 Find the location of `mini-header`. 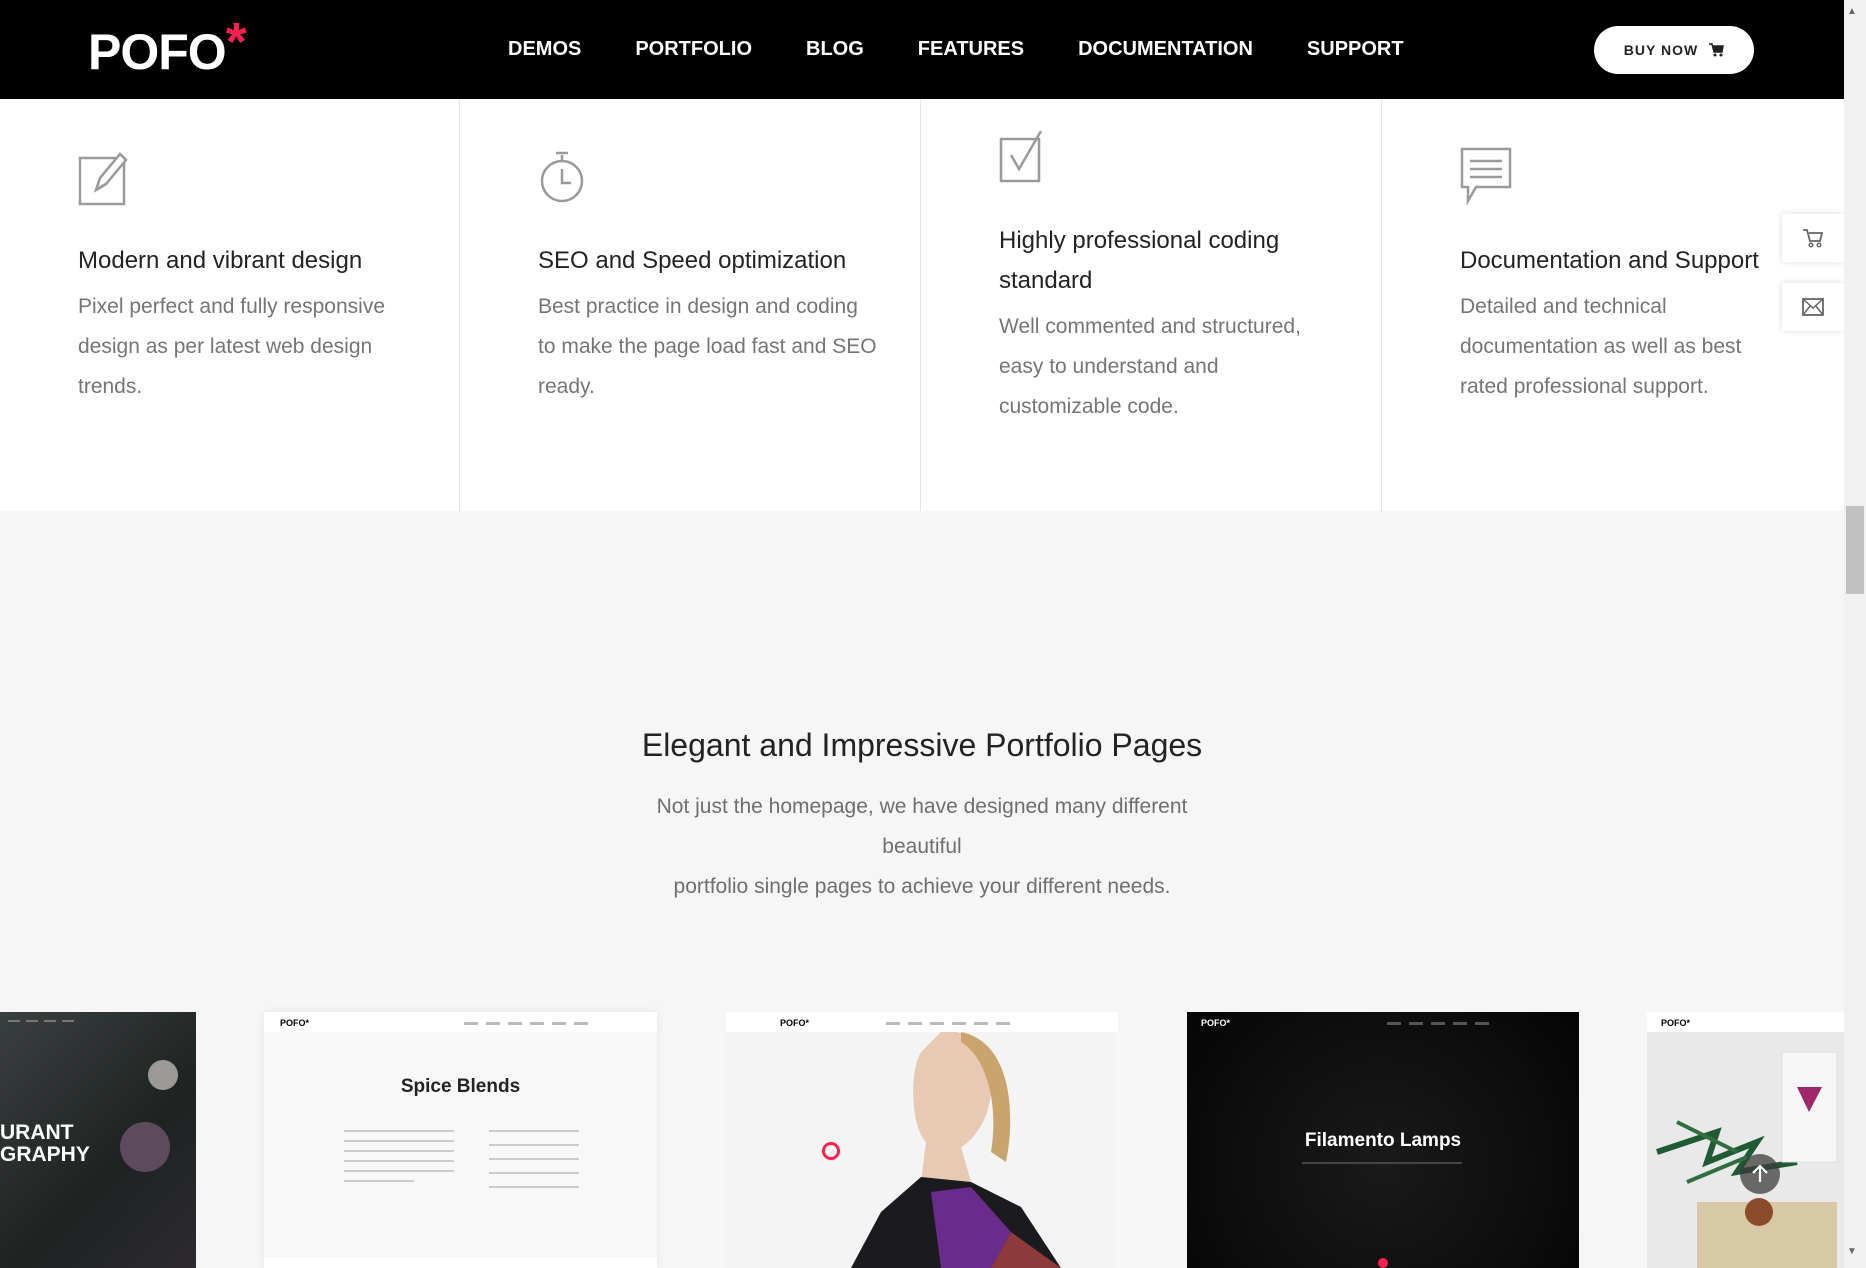

mini-header is located at coordinates (460, 1022).